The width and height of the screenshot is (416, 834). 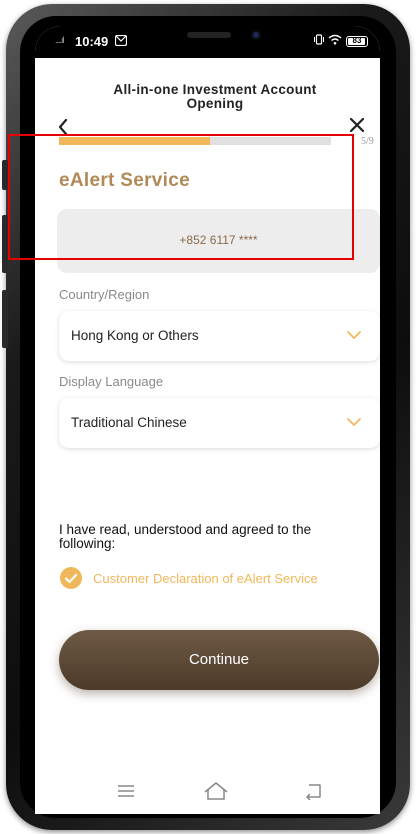 What do you see at coordinates (59, 40) in the screenshot?
I see `signal-indicator: ....ıl` at bounding box center [59, 40].